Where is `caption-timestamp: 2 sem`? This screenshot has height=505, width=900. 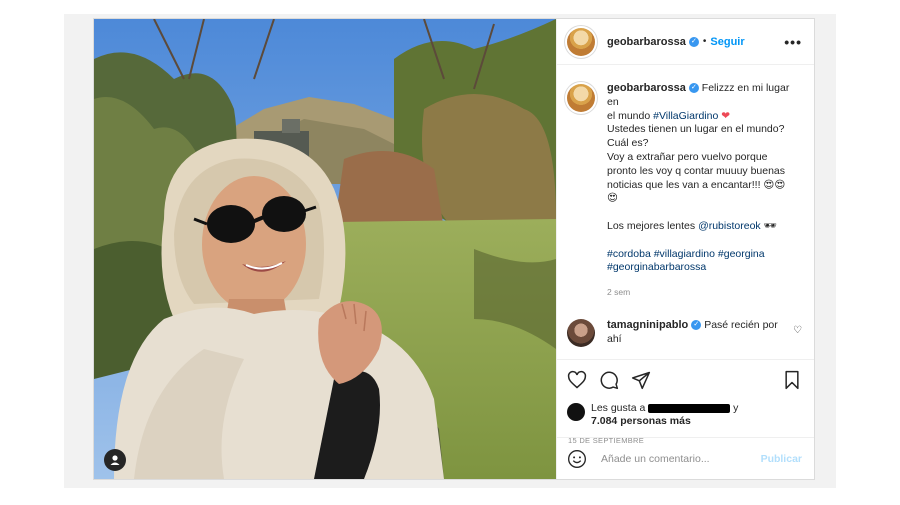
caption-timestamp: 2 sem is located at coordinates (704, 293).